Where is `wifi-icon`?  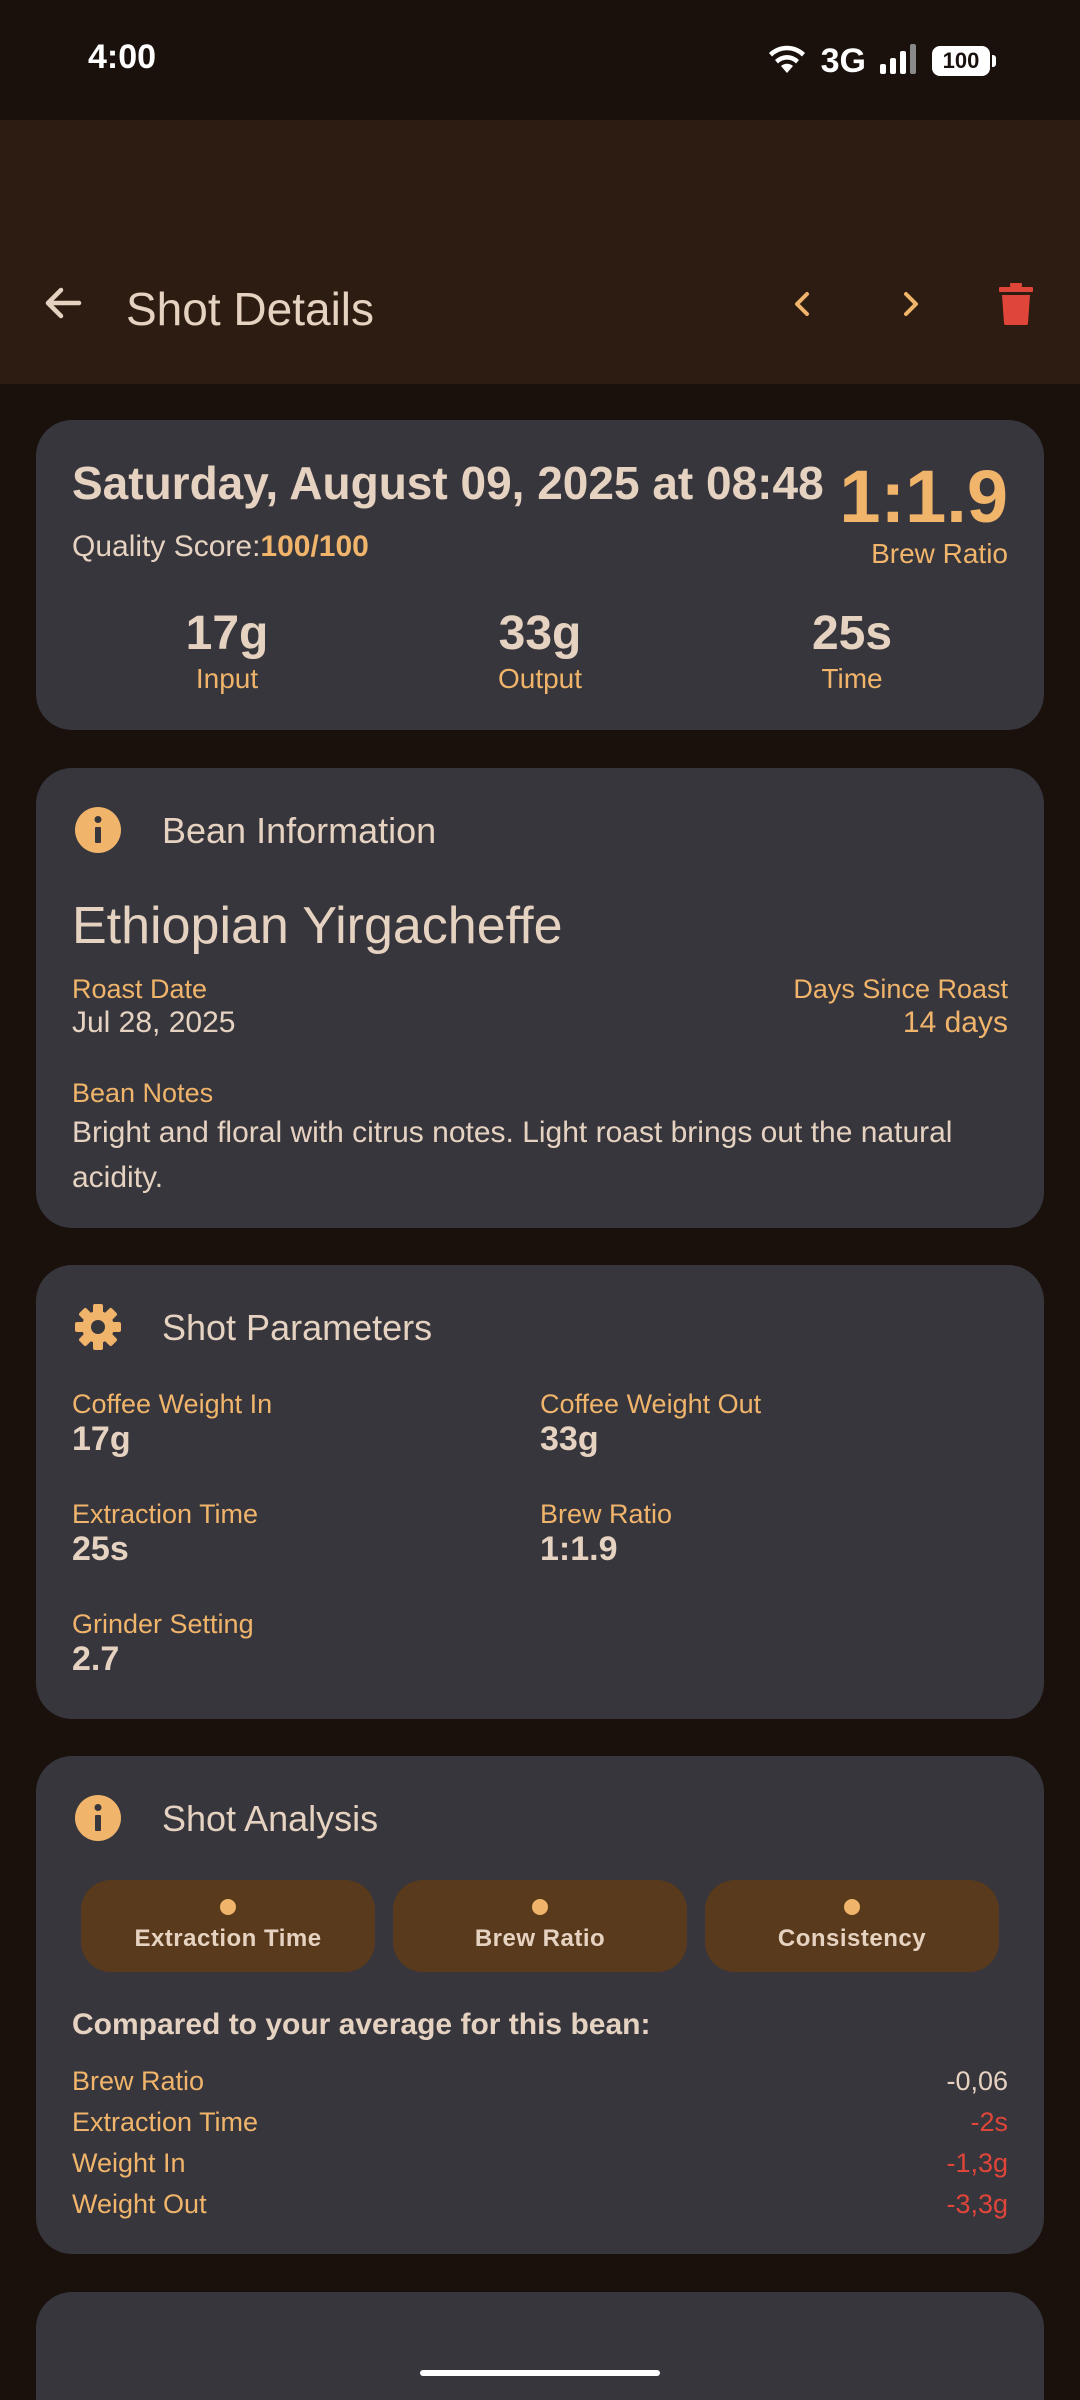 wifi-icon is located at coordinates (787, 61).